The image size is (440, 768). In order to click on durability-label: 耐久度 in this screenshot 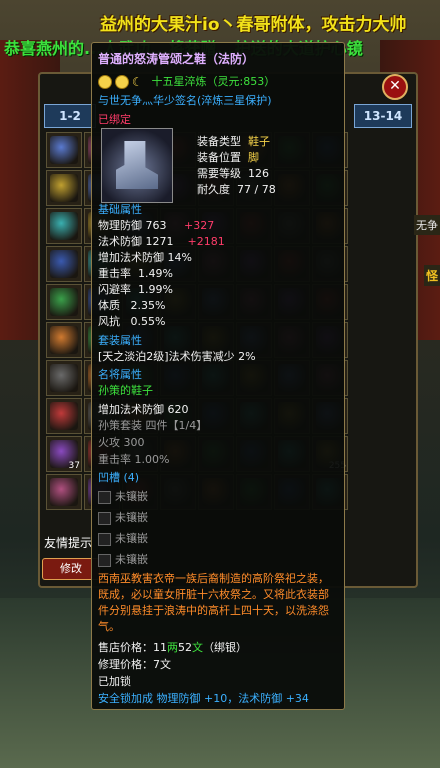, I will do `click(213, 189)`.